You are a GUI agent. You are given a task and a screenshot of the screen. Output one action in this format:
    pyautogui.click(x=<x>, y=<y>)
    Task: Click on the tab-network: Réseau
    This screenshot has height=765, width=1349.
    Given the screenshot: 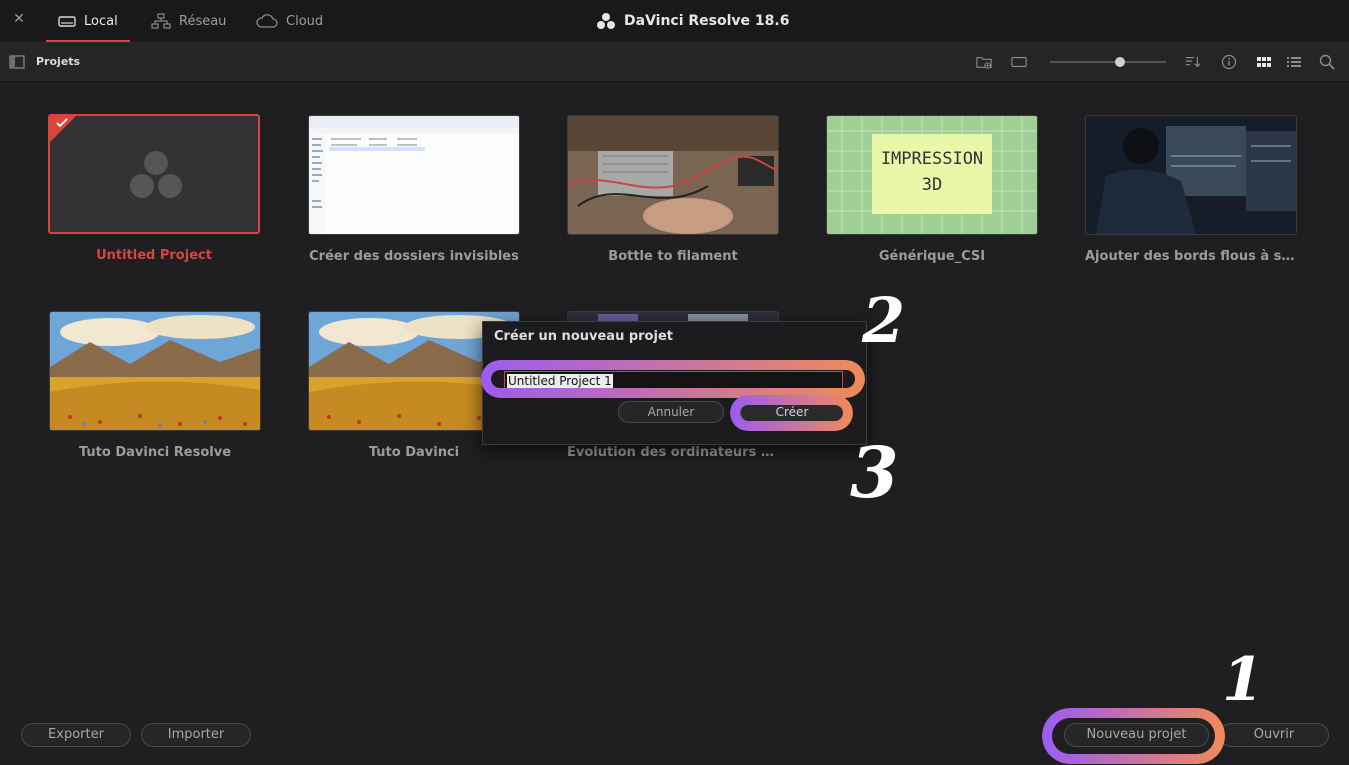 What is the action you would take?
    pyautogui.click(x=188, y=21)
    